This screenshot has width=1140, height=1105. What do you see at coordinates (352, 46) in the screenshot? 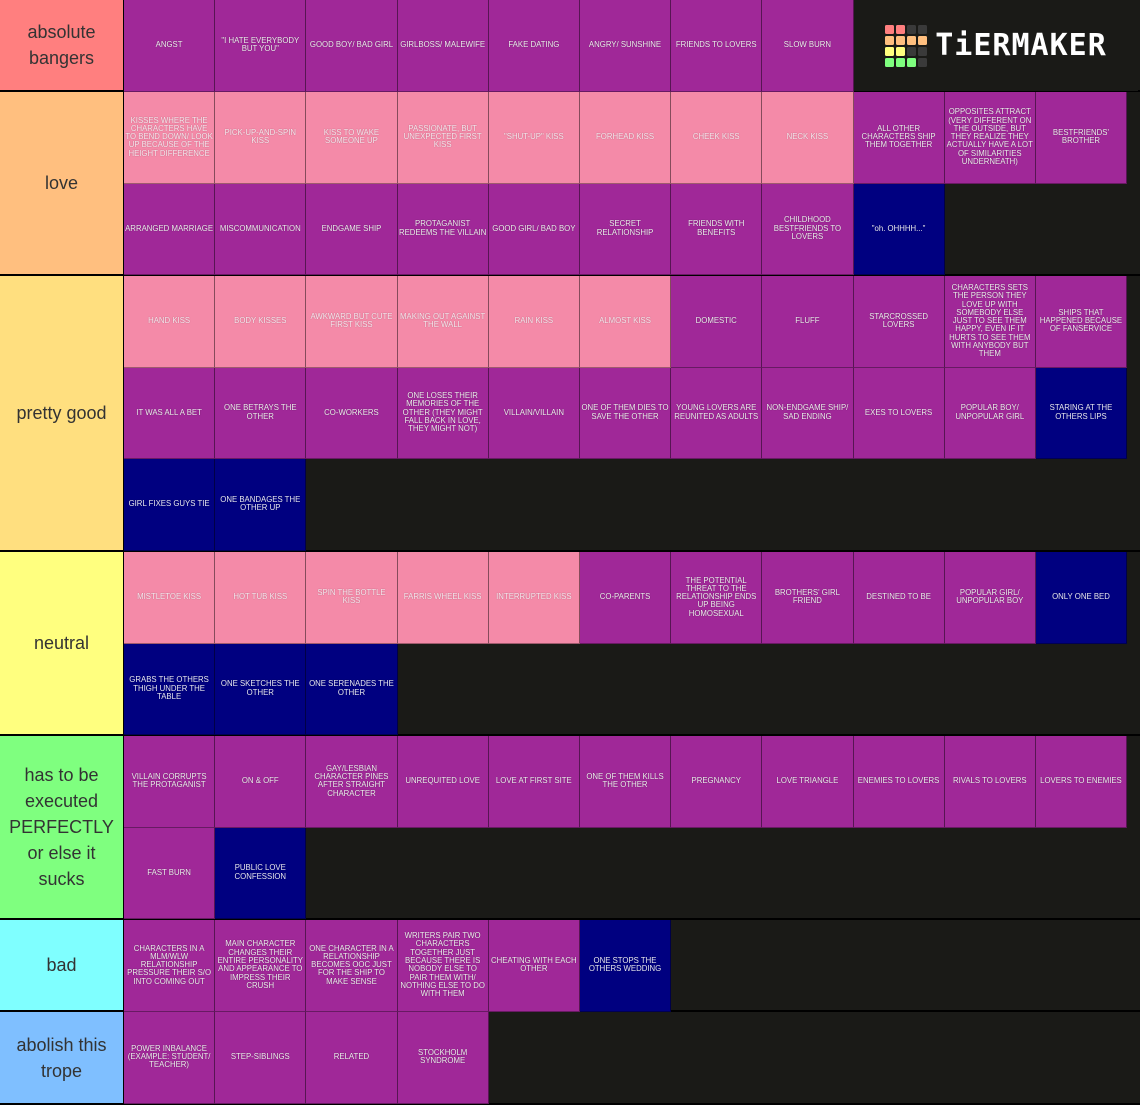
I see `tier-item-card: GOOD BOY/ BAD GIRL` at bounding box center [352, 46].